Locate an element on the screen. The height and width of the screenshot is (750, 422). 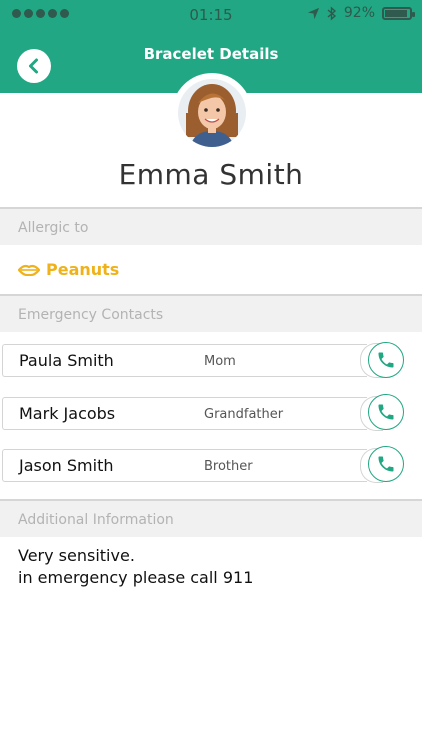
battery-icon is located at coordinates (398, 13).